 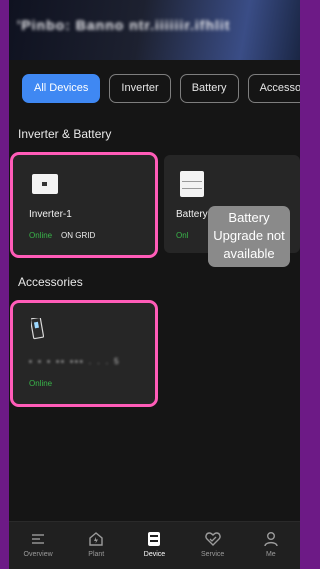 What do you see at coordinates (192, 184) in the screenshot?
I see `battery-icon` at bounding box center [192, 184].